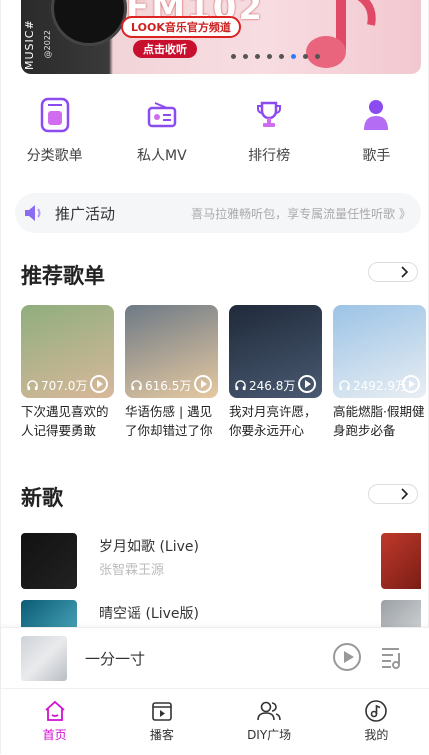 The height and width of the screenshot is (755, 429). What do you see at coordinates (54, 735) in the screenshot?
I see `tab-label: 首页` at bounding box center [54, 735].